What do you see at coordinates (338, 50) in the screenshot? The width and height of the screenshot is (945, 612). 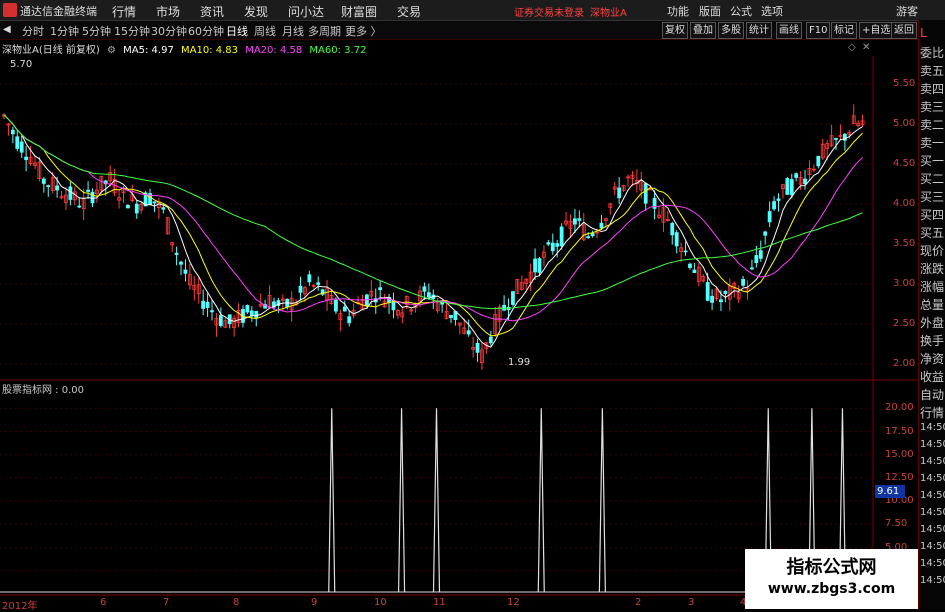 I see `ma60-label: MA60: 3.72` at bounding box center [338, 50].